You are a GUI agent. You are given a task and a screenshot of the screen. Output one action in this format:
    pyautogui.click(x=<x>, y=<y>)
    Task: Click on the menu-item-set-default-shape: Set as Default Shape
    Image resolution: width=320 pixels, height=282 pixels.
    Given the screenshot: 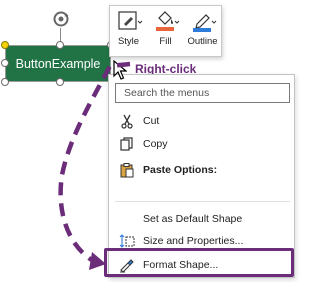 What is the action you would take?
    pyautogui.click(x=201, y=219)
    